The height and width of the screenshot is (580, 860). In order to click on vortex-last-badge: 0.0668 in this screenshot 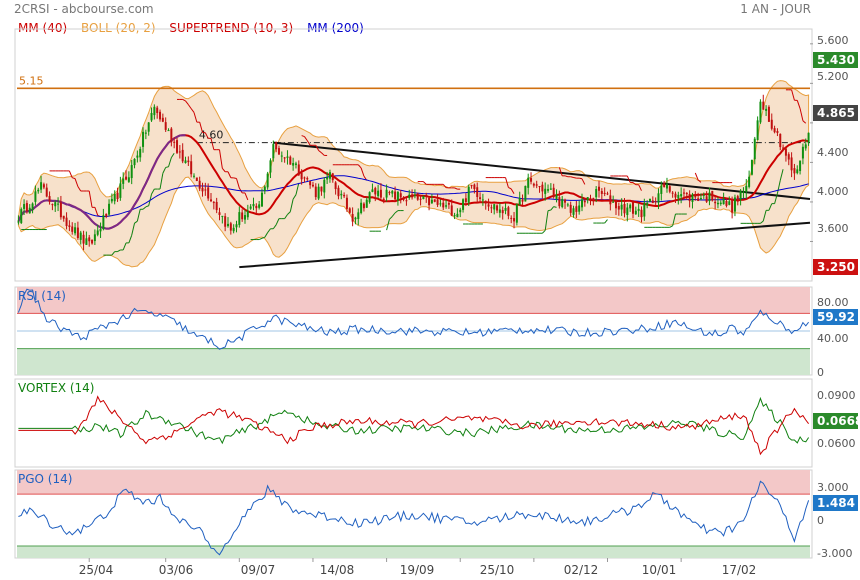, I will do `click(836, 421)`.